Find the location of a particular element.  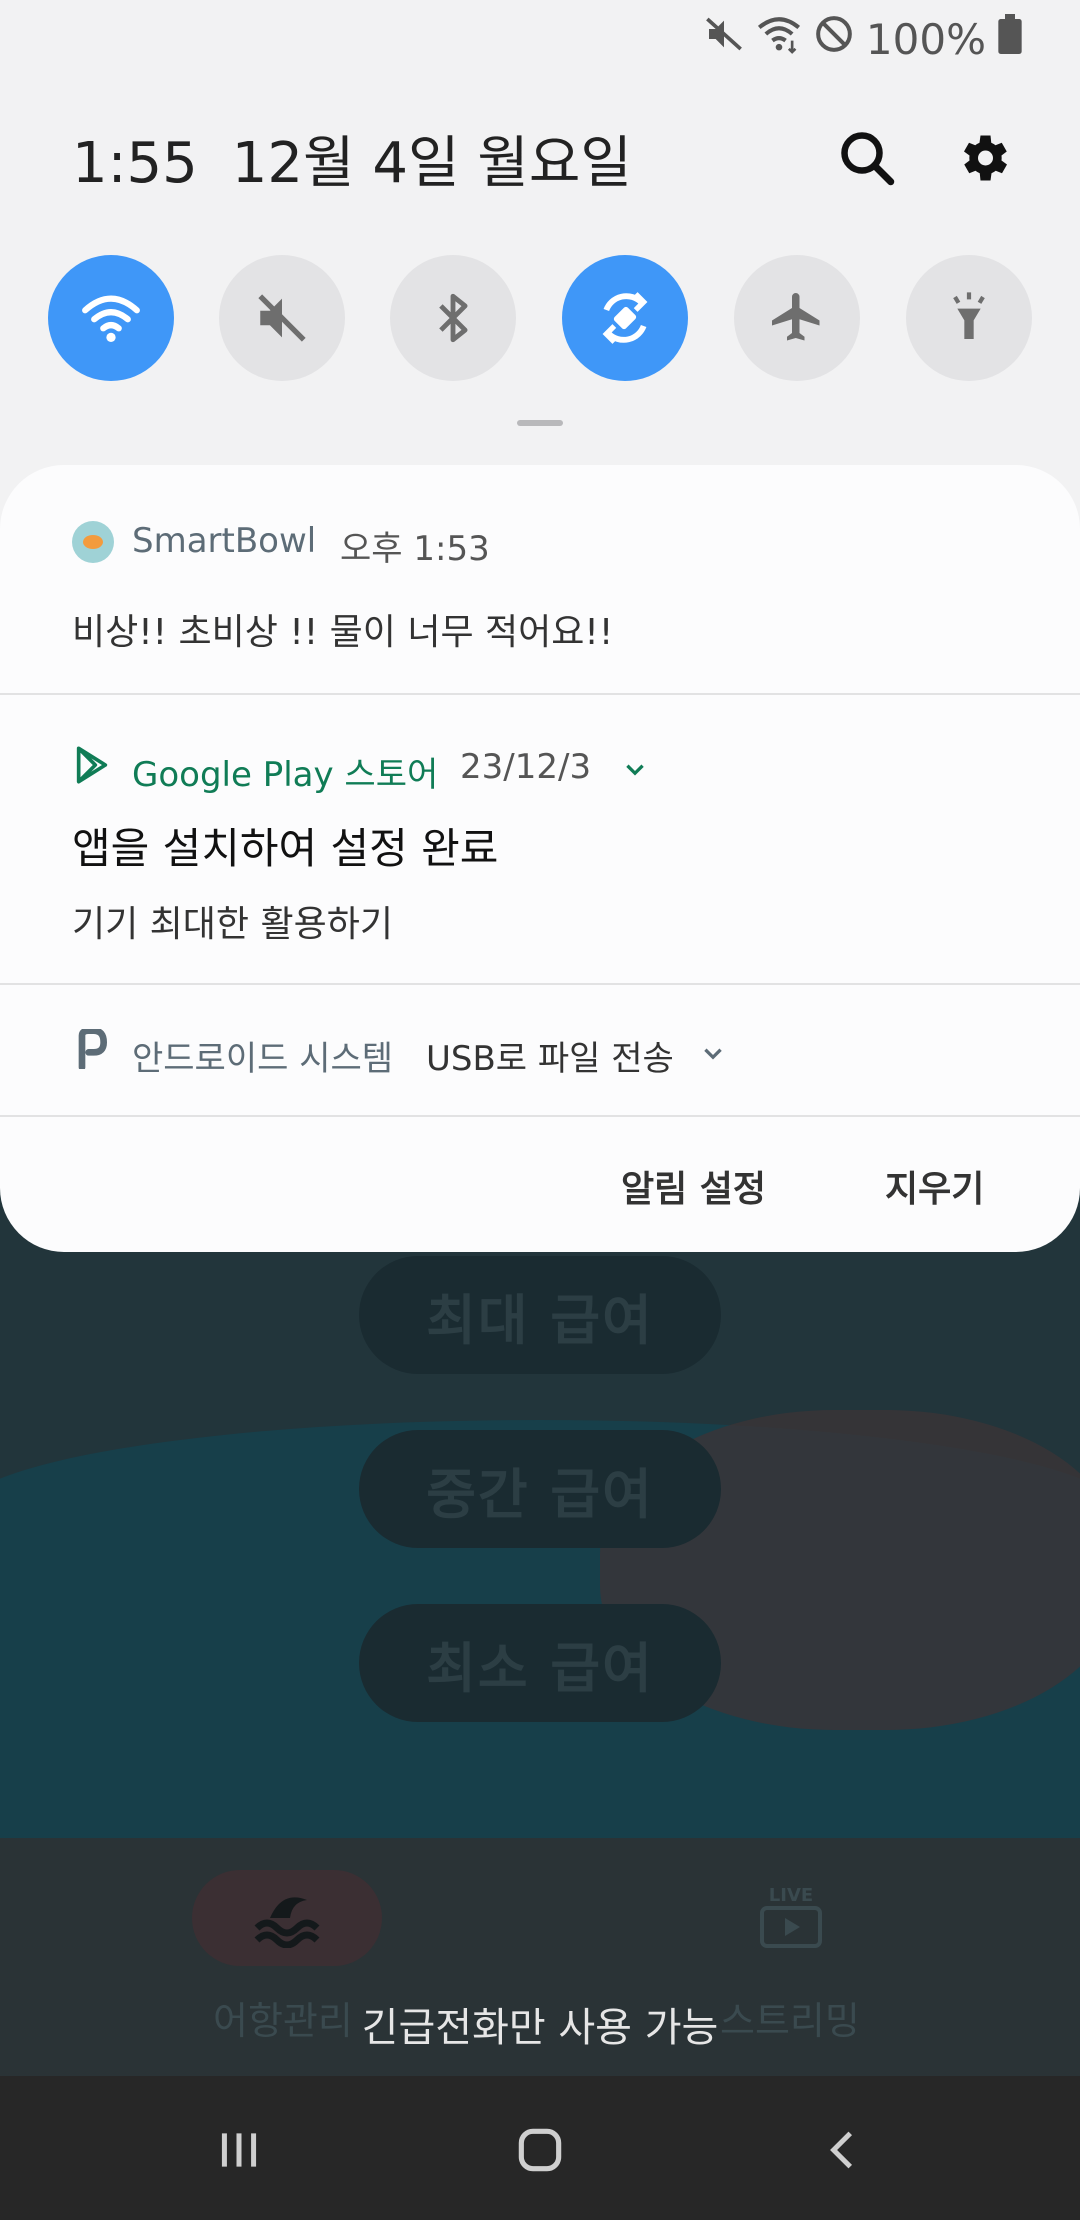

play-app-name: Google Play 스토어 is located at coordinates (285, 775).